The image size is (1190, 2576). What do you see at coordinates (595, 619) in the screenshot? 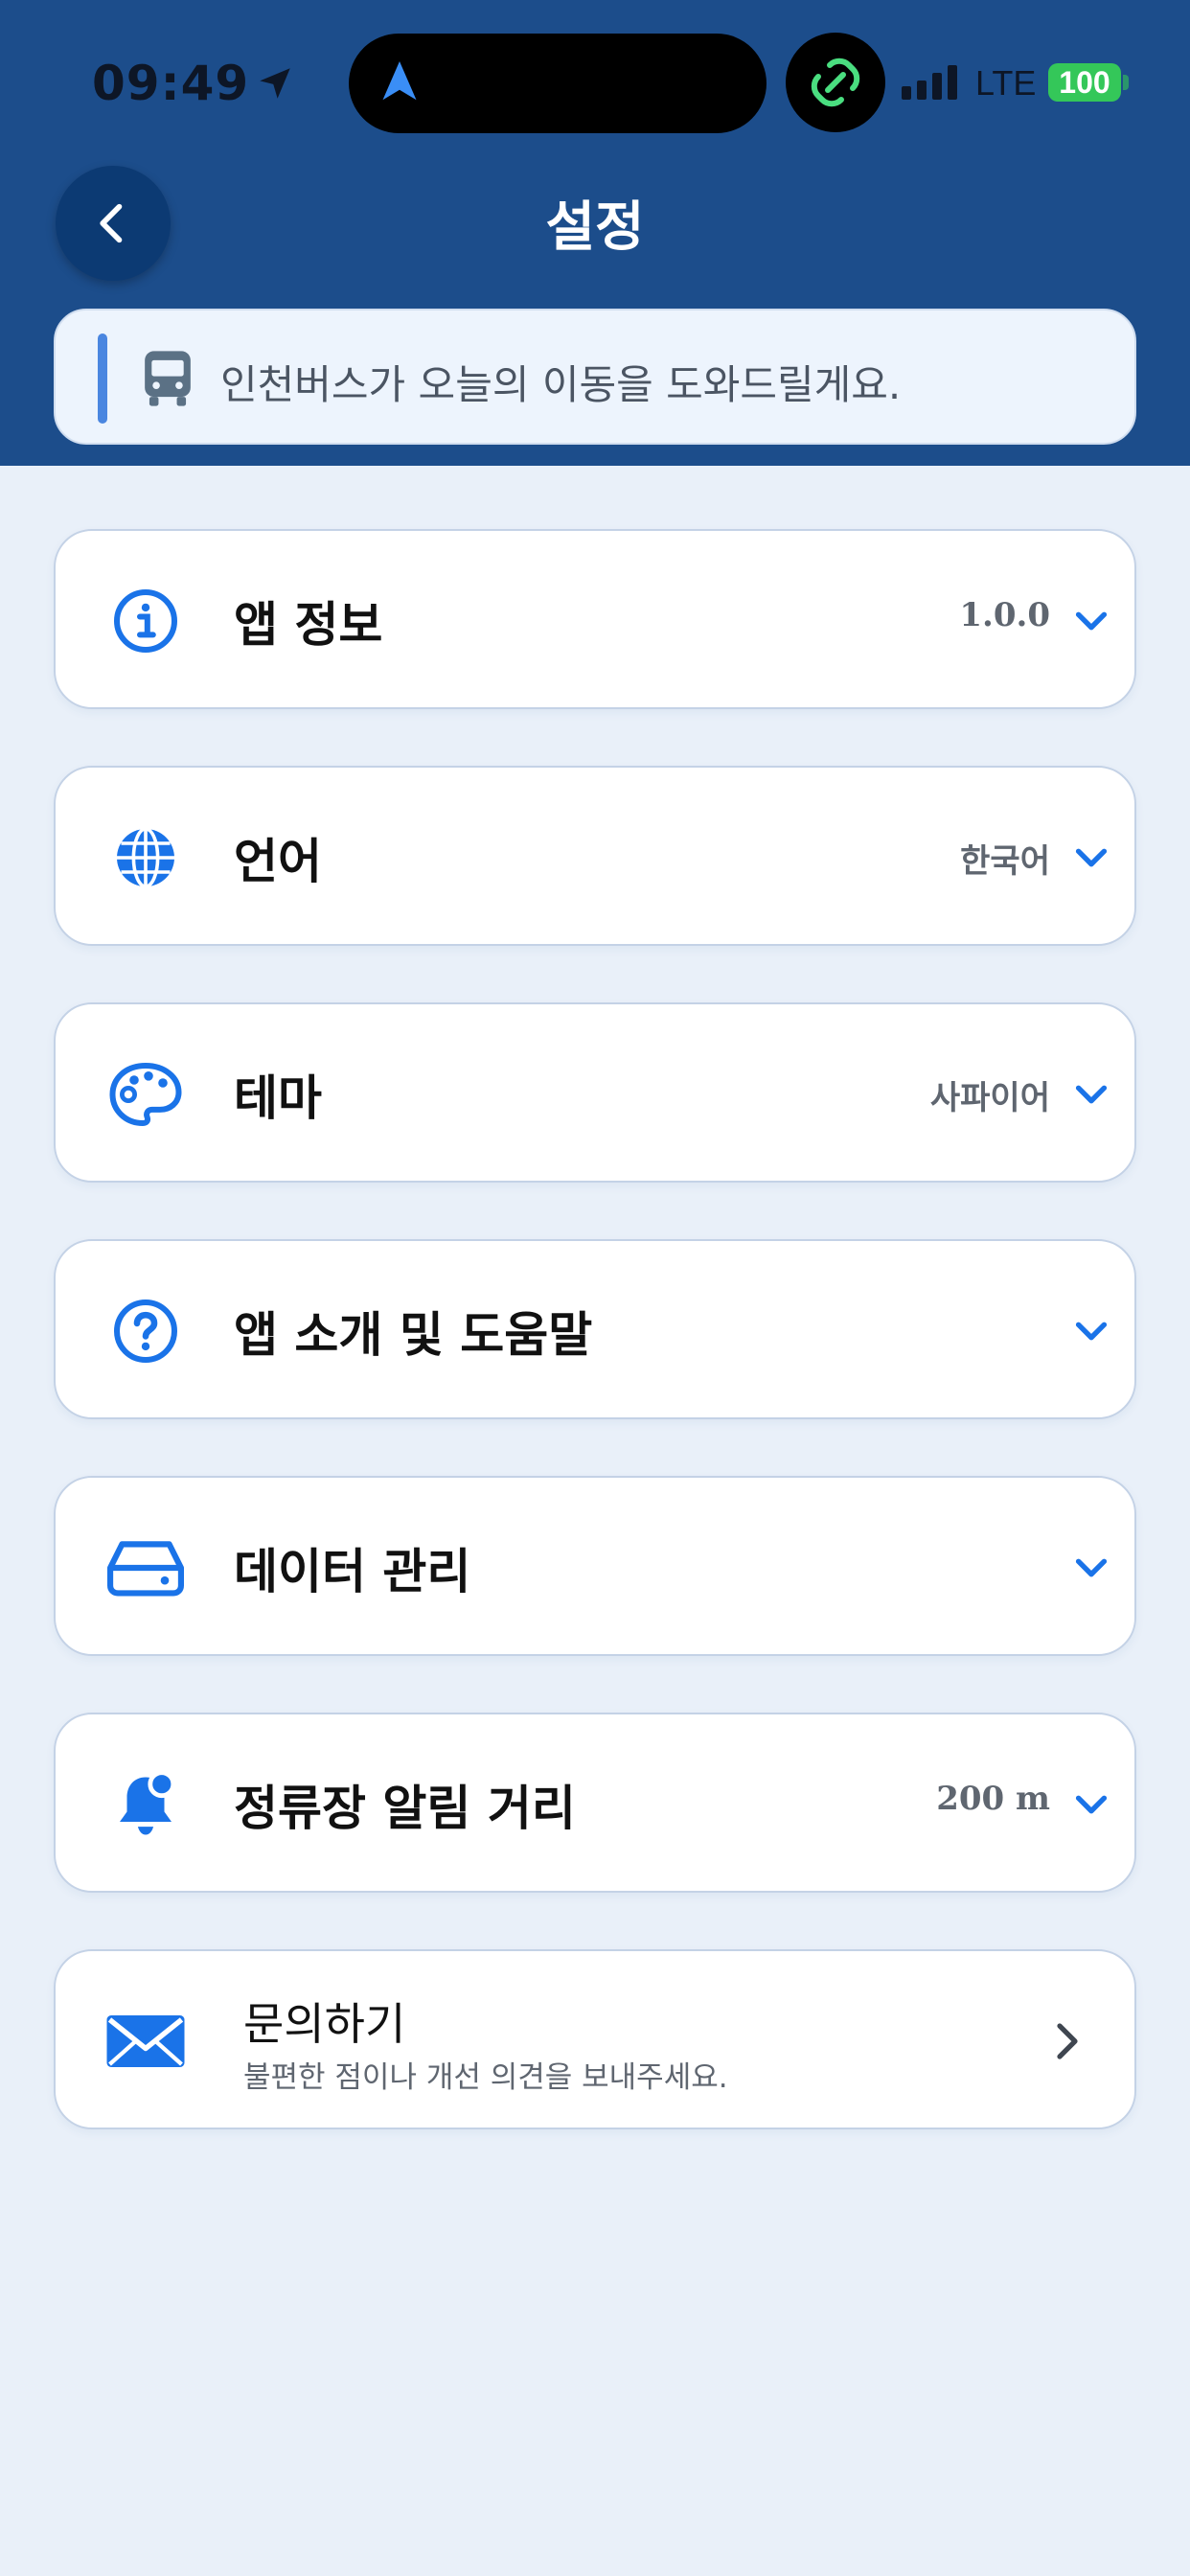
I see `setting-app-info: 앱 정보 1.0.0` at bounding box center [595, 619].